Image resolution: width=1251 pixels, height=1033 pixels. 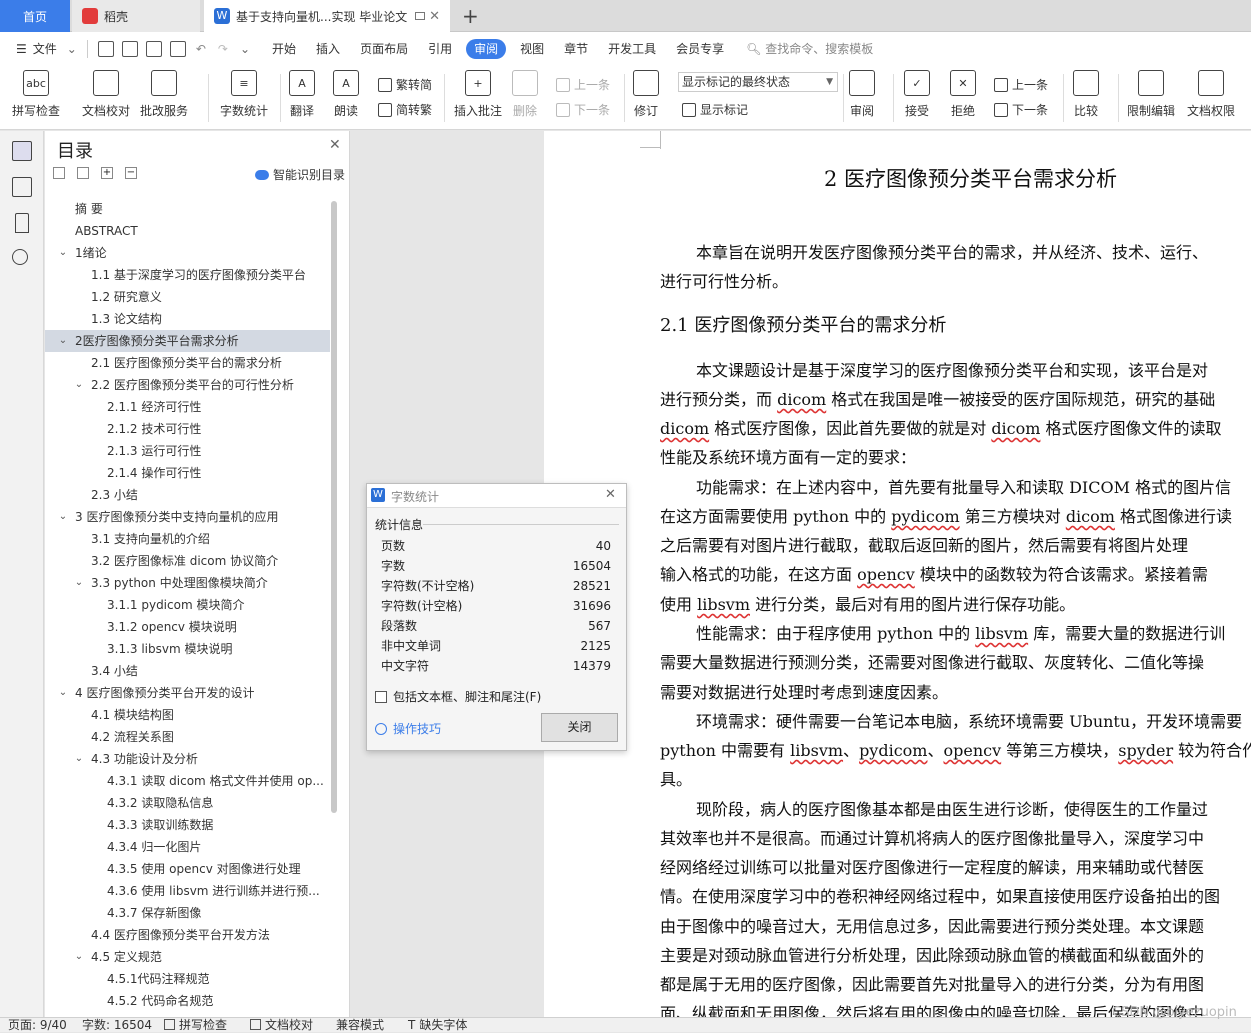 What do you see at coordinates (281, 1025) in the screenshot?
I see `proof-status: 文档校对` at bounding box center [281, 1025].